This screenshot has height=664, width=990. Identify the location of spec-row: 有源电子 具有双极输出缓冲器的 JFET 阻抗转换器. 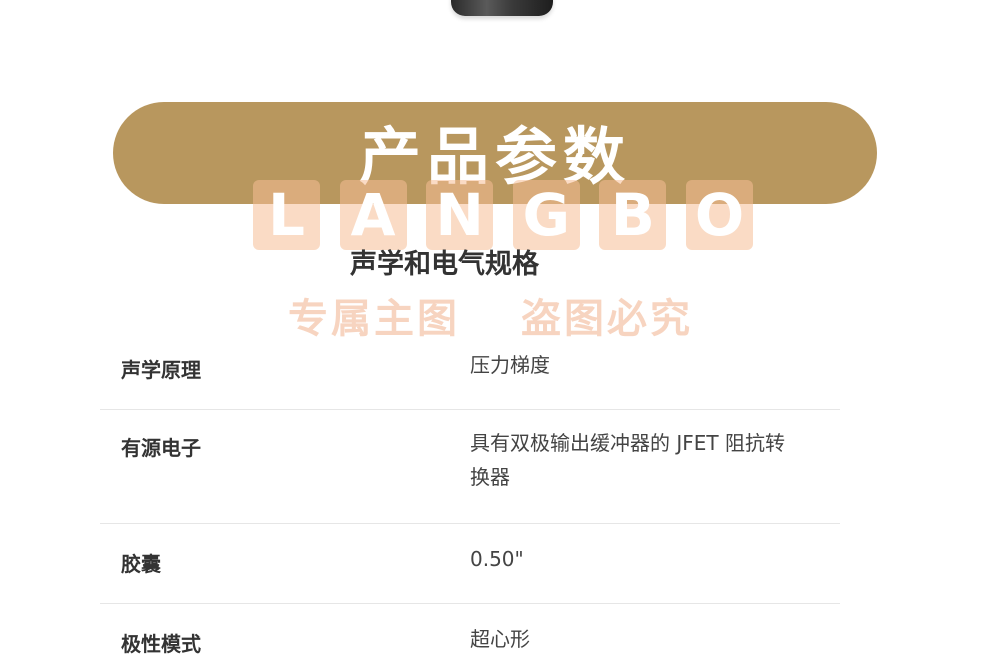
(470, 467).